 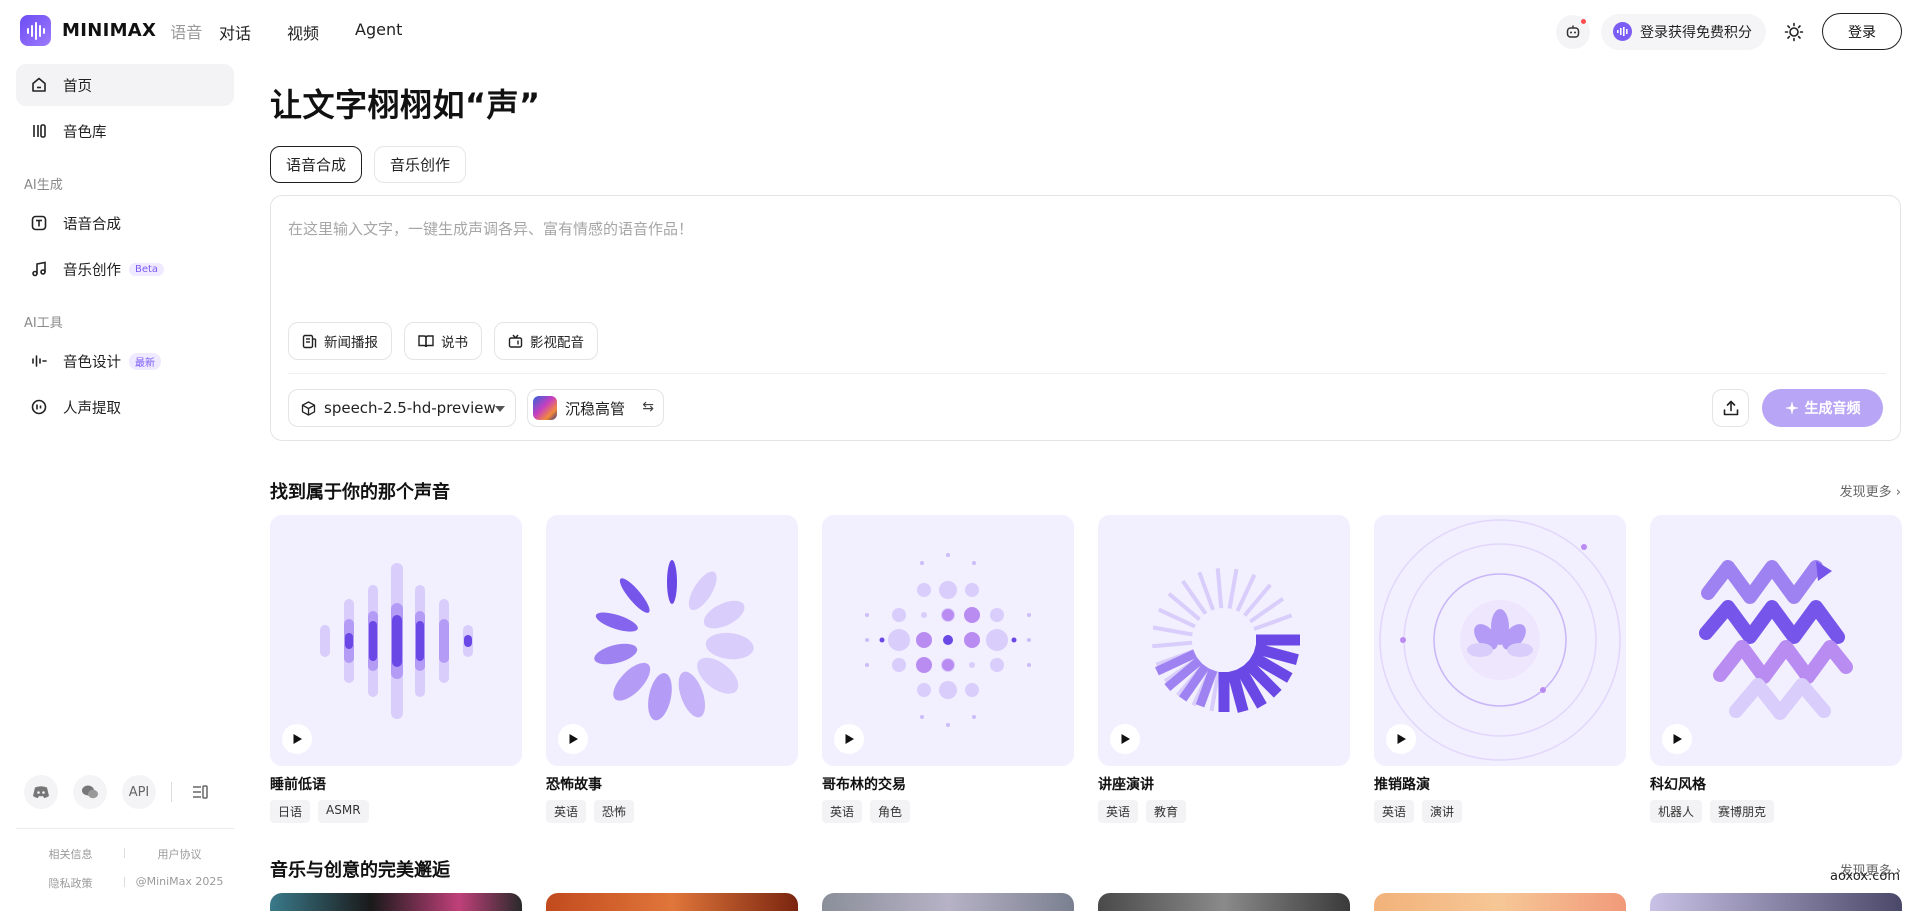 I want to click on chip-storytelling: 说书, so click(x=443, y=341).